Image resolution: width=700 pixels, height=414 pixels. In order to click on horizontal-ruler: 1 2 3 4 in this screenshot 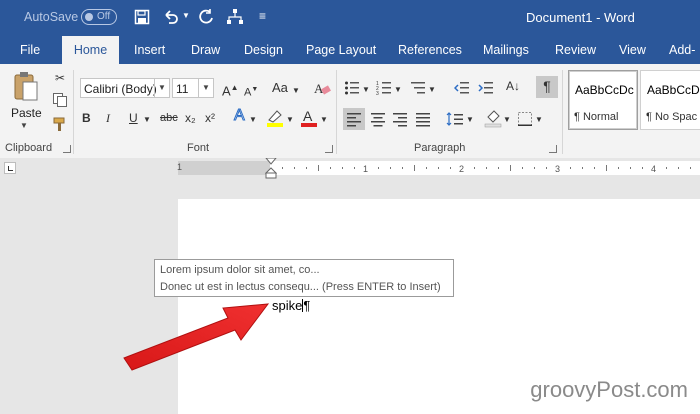, I will do `click(485, 168)`.